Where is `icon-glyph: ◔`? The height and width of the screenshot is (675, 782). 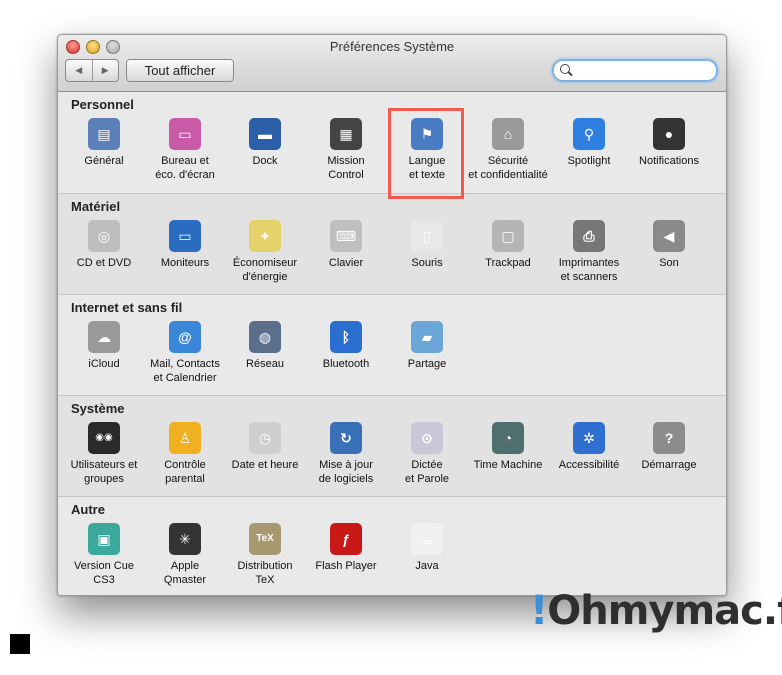
icon-glyph: ◔ is located at coordinates (508, 438).